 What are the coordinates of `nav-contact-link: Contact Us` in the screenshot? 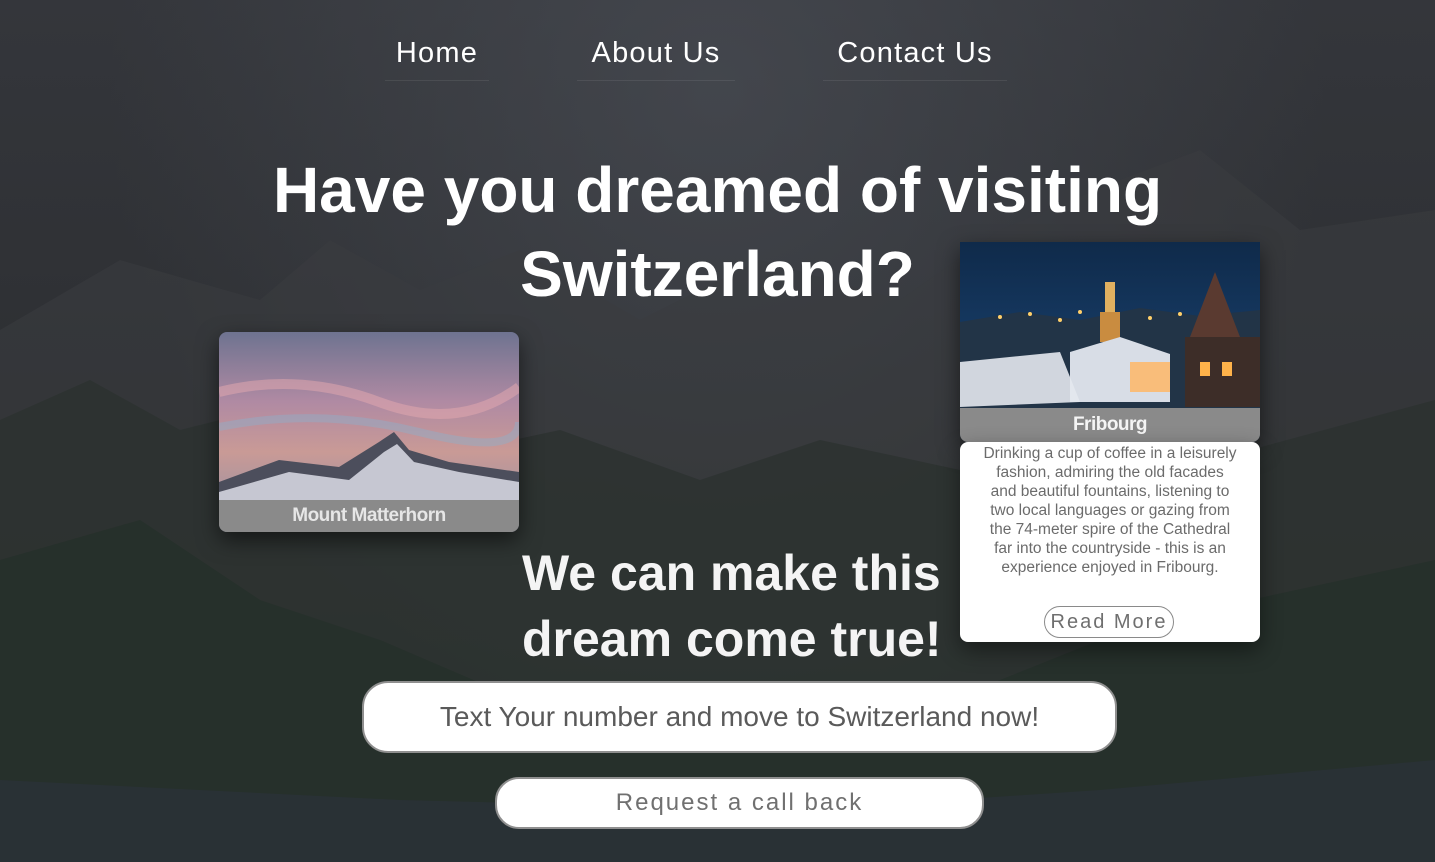 It's located at (915, 54).